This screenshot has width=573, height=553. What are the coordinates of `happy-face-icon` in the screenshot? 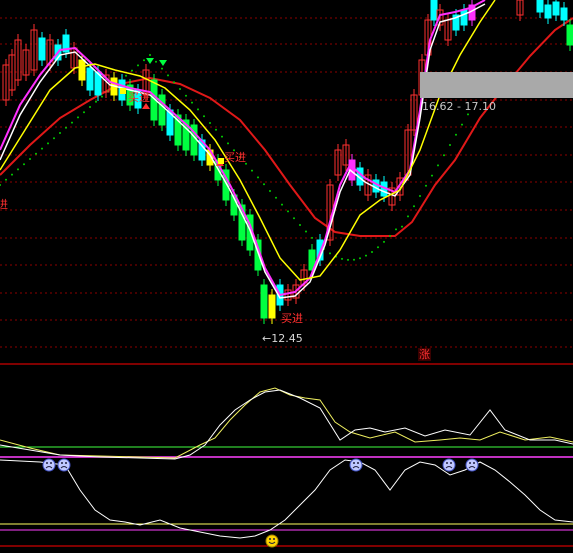 It's located at (272, 541).